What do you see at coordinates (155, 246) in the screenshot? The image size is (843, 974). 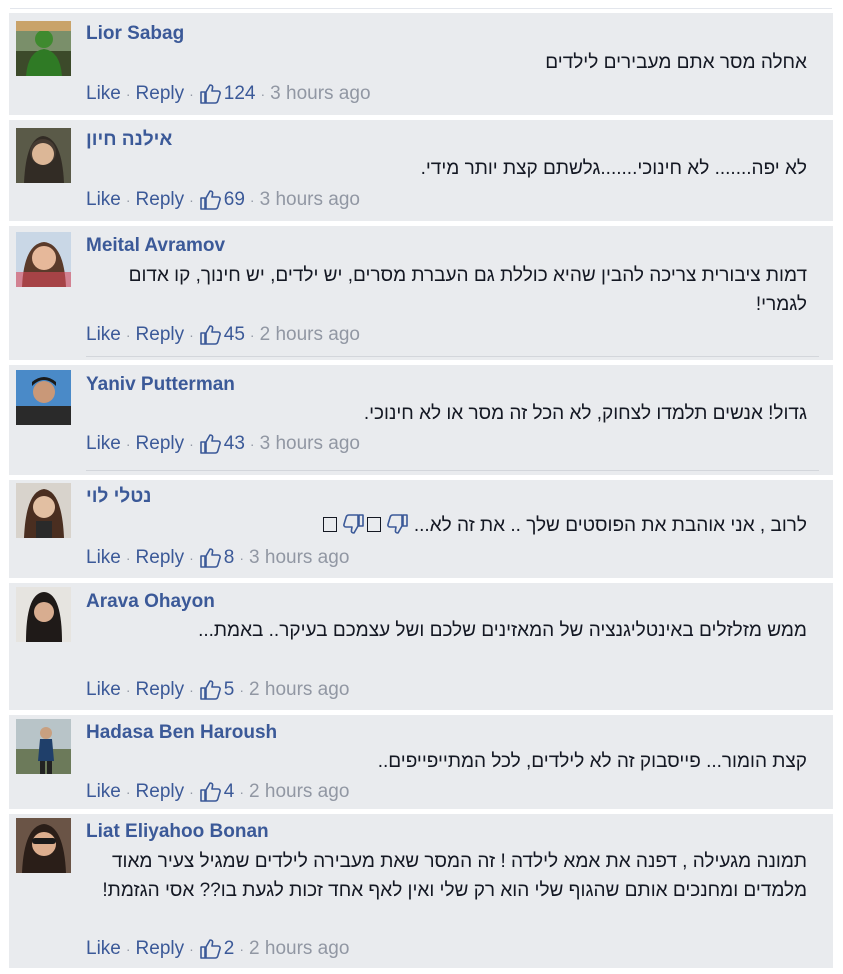 I see `commenter-name: Meital Avramov` at bounding box center [155, 246].